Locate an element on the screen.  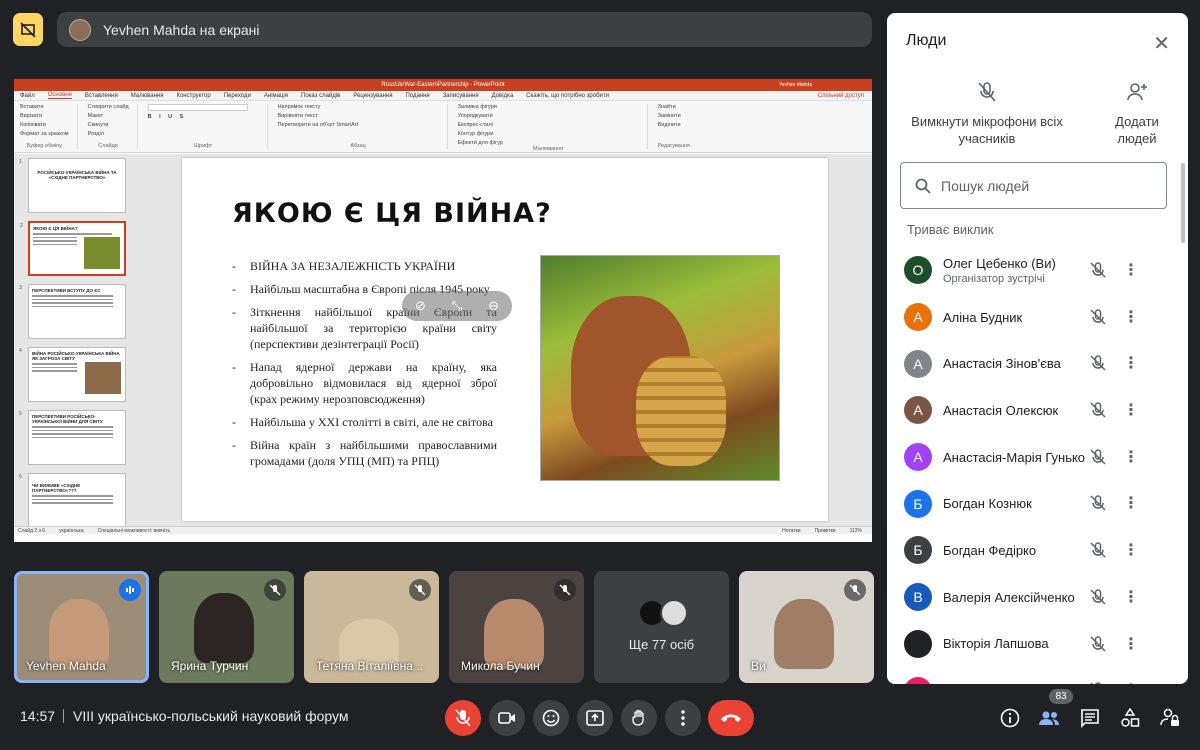
participant-row: А Анастасія Зінов'єва ⋮ is located at coordinates (1032, 363).